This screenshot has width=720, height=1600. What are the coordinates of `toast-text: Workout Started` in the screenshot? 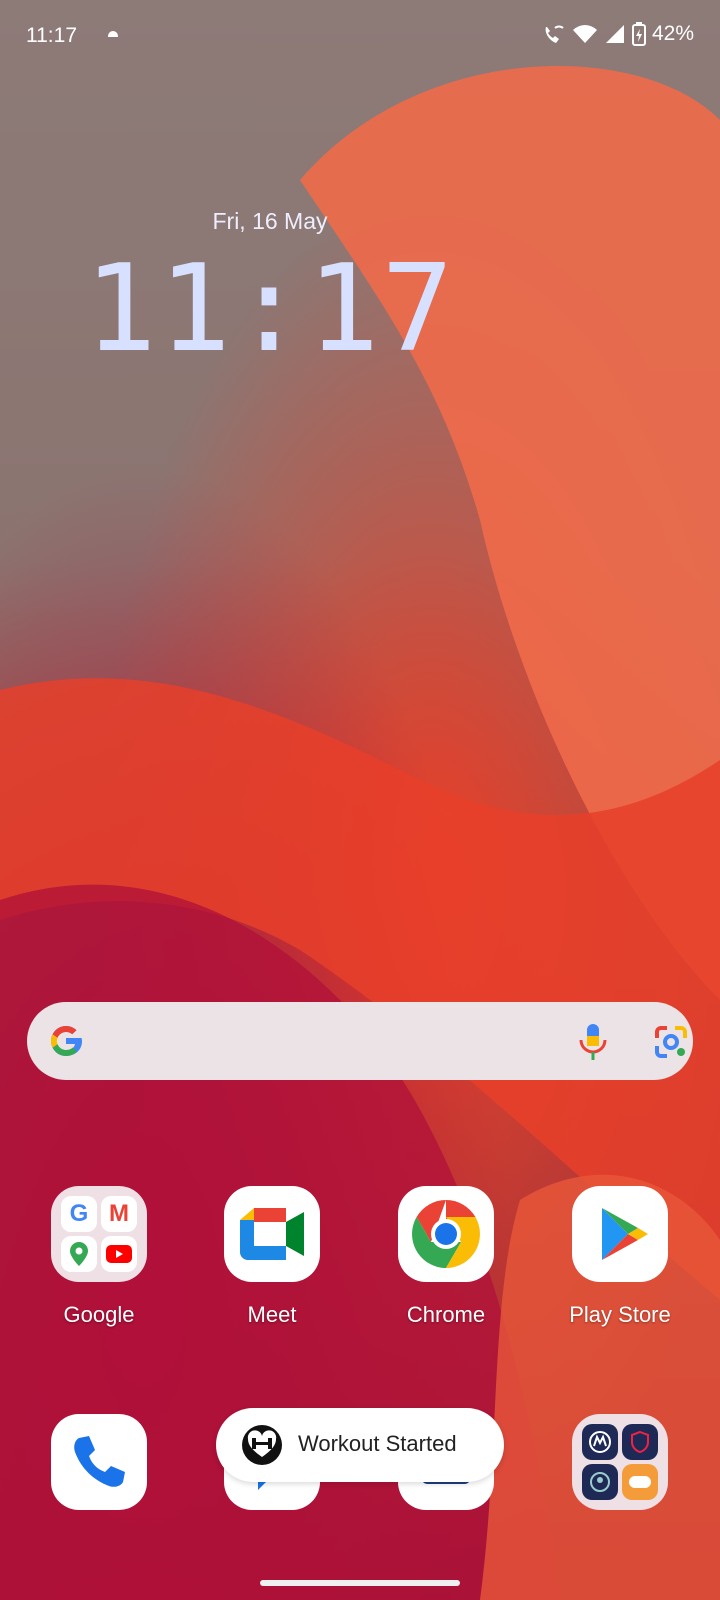 It's located at (377, 1443).